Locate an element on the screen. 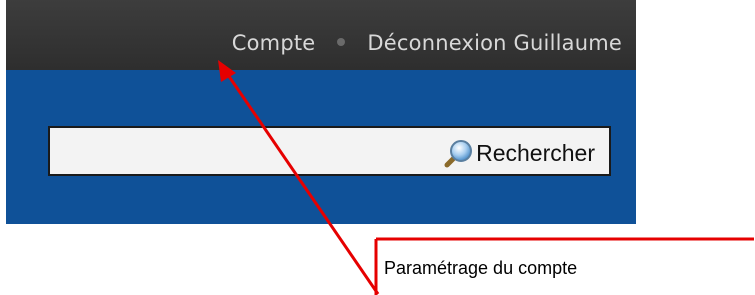 Image resolution: width=755 pixels, height=295 pixels. logout-link: Déconnexion Guillaume is located at coordinates (494, 43).